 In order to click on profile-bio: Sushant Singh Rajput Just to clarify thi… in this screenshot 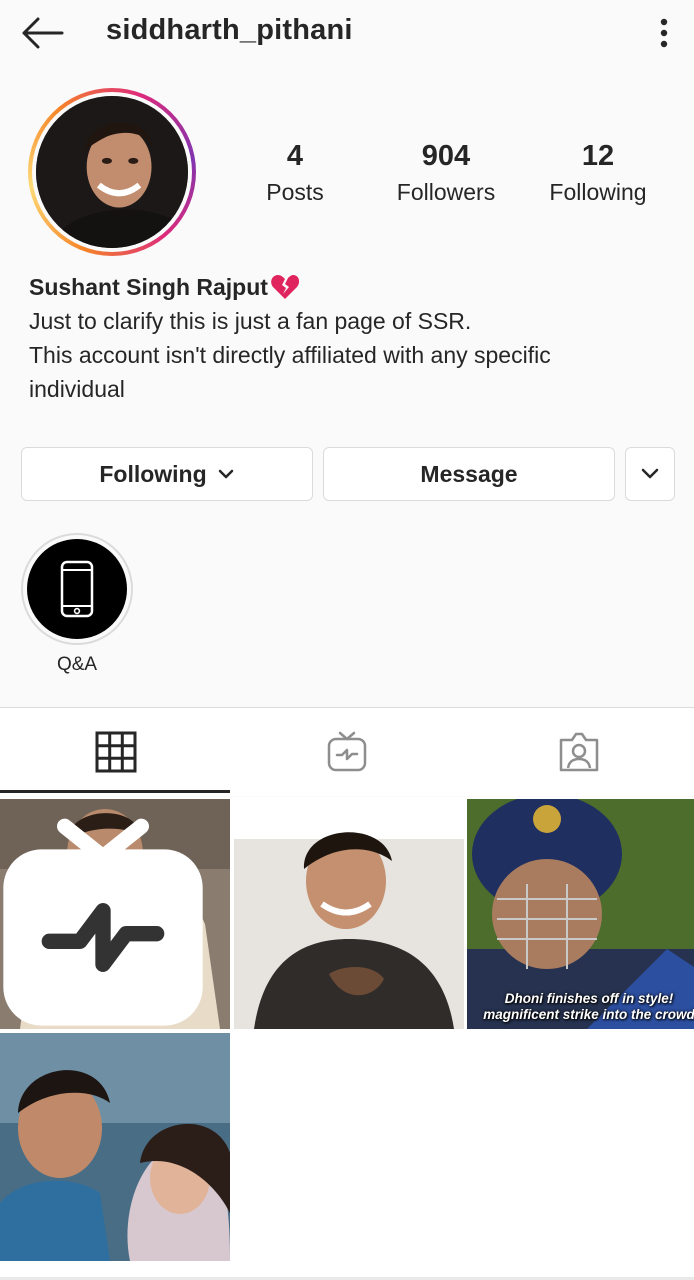, I will do `click(349, 338)`.